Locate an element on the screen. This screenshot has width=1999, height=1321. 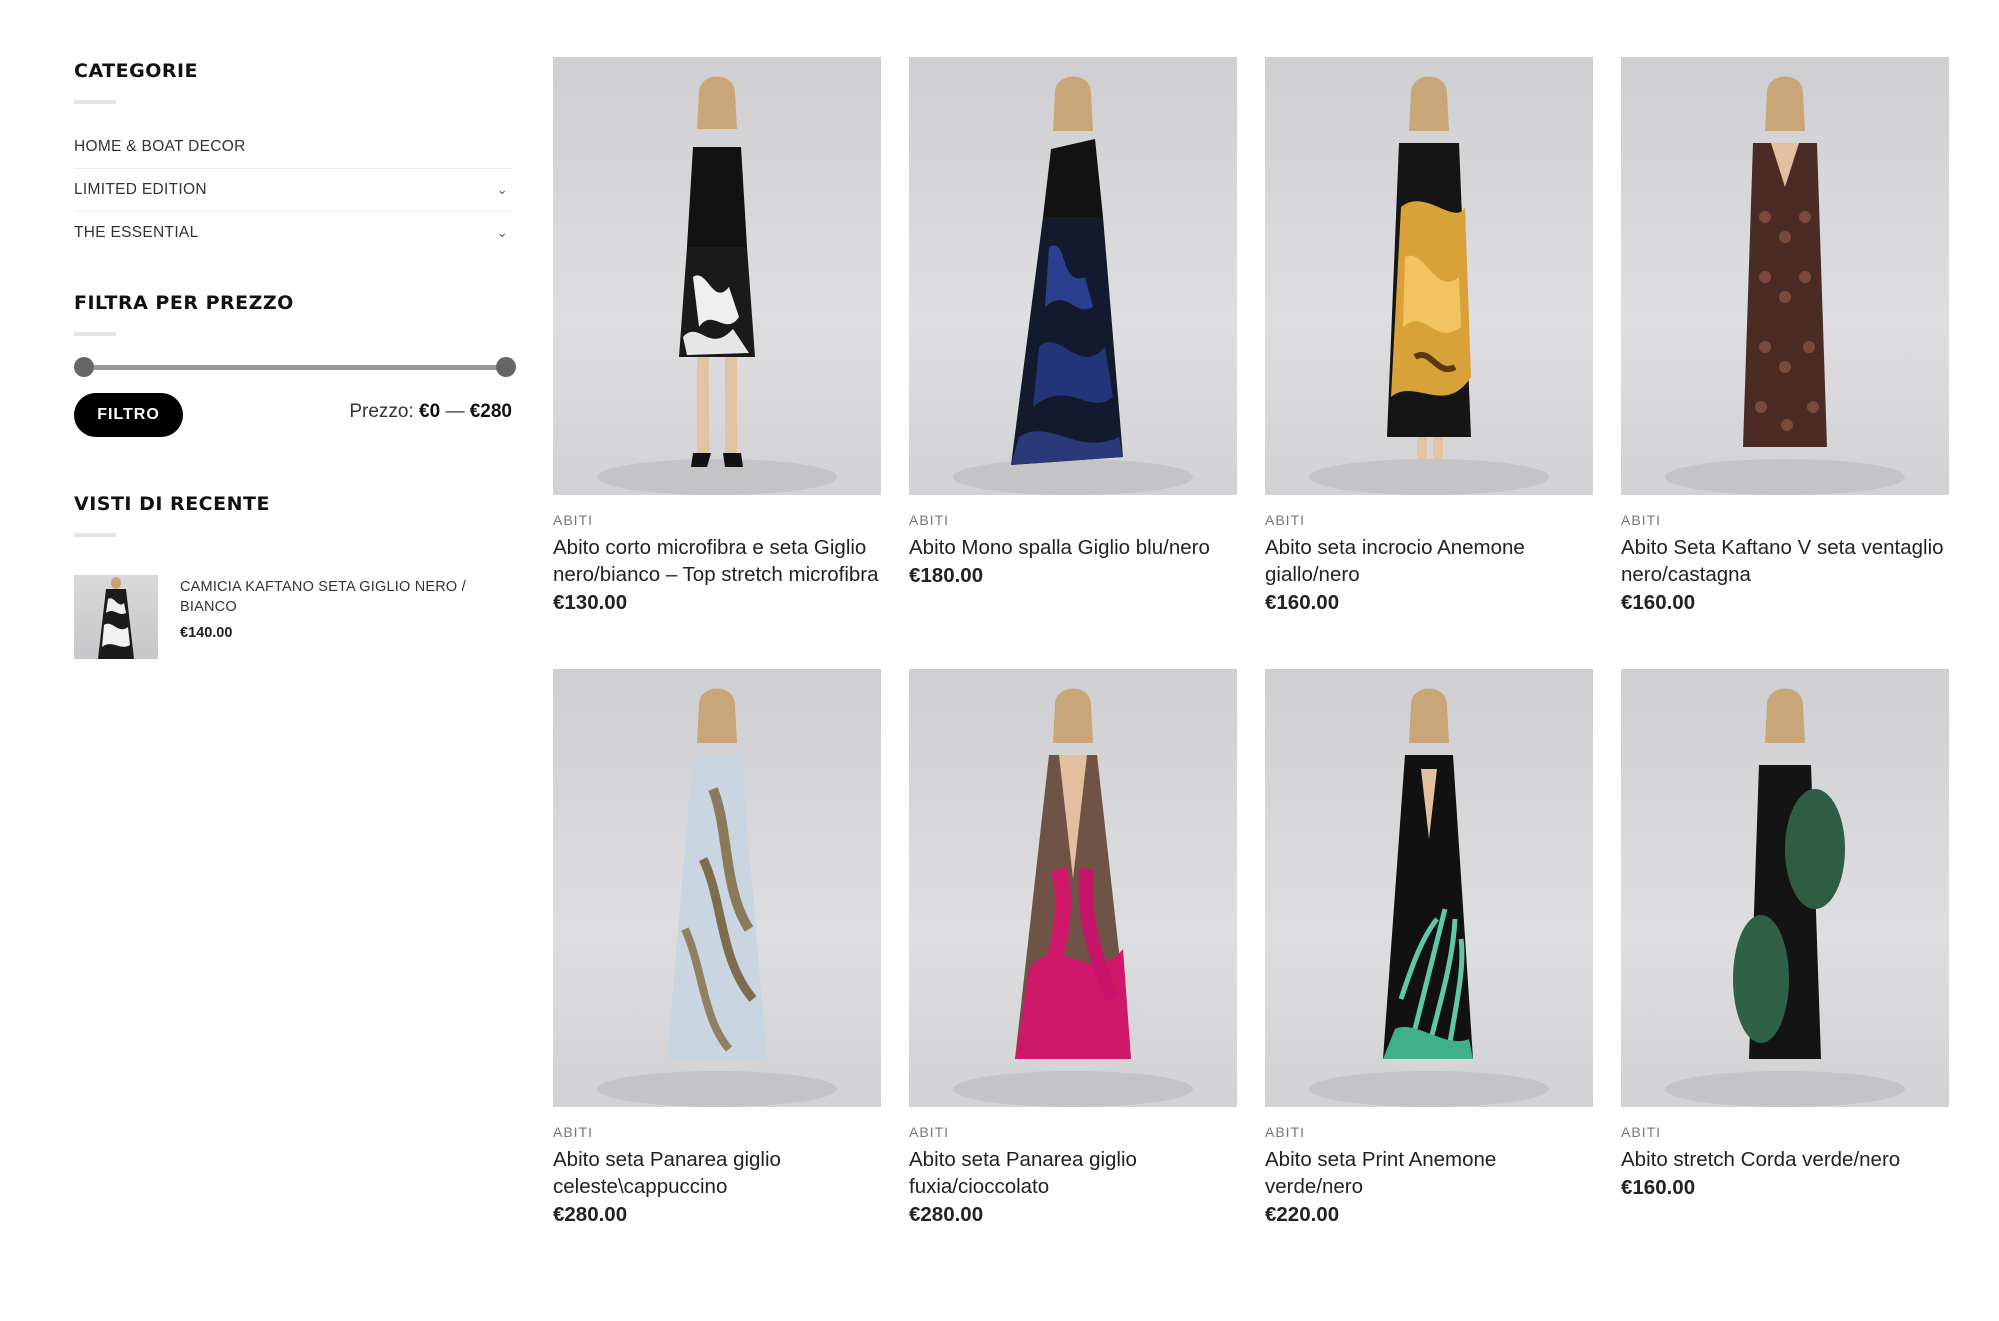
price-range-slider is located at coordinates (295, 367).